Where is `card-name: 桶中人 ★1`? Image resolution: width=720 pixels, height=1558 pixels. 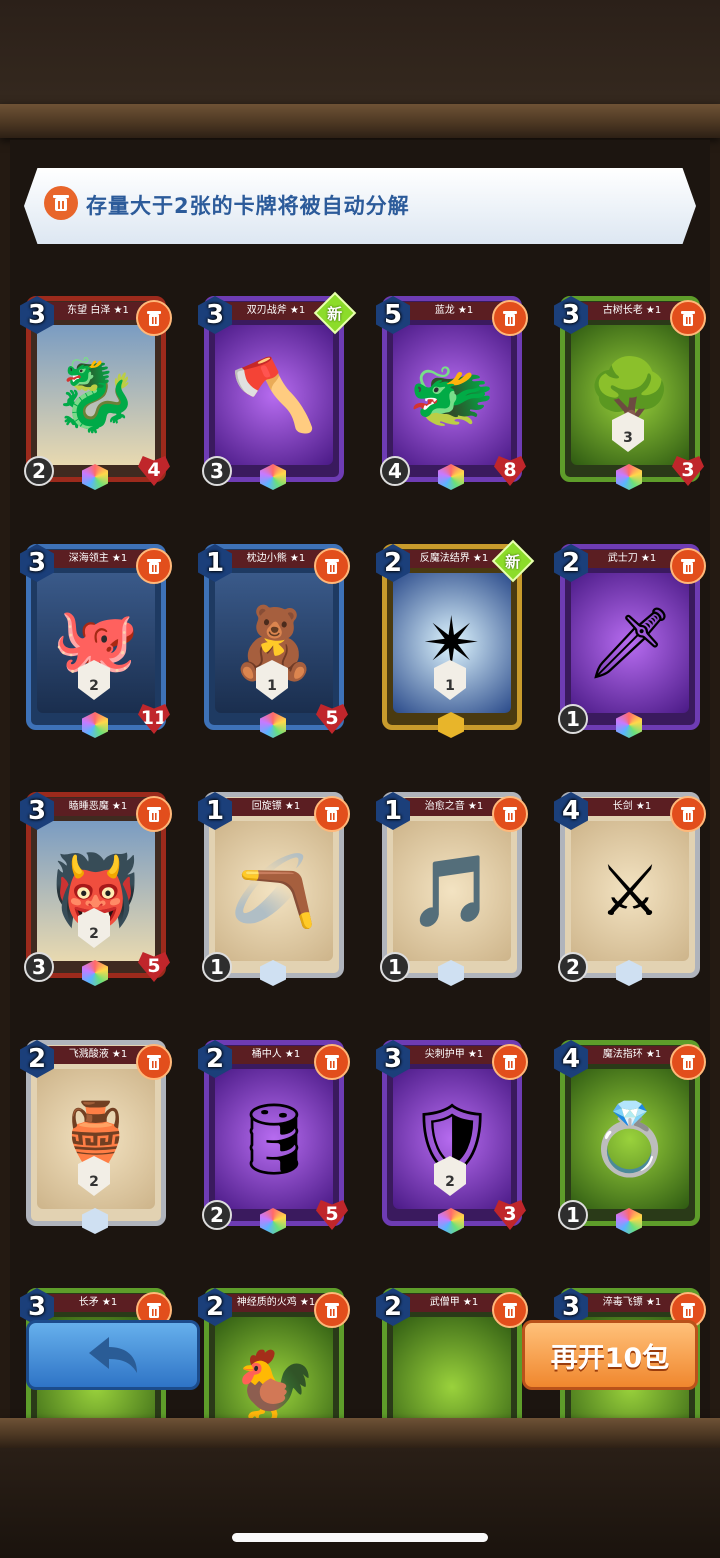 card-name: 桶中人 ★1 is located at coordinates (276, 1055).